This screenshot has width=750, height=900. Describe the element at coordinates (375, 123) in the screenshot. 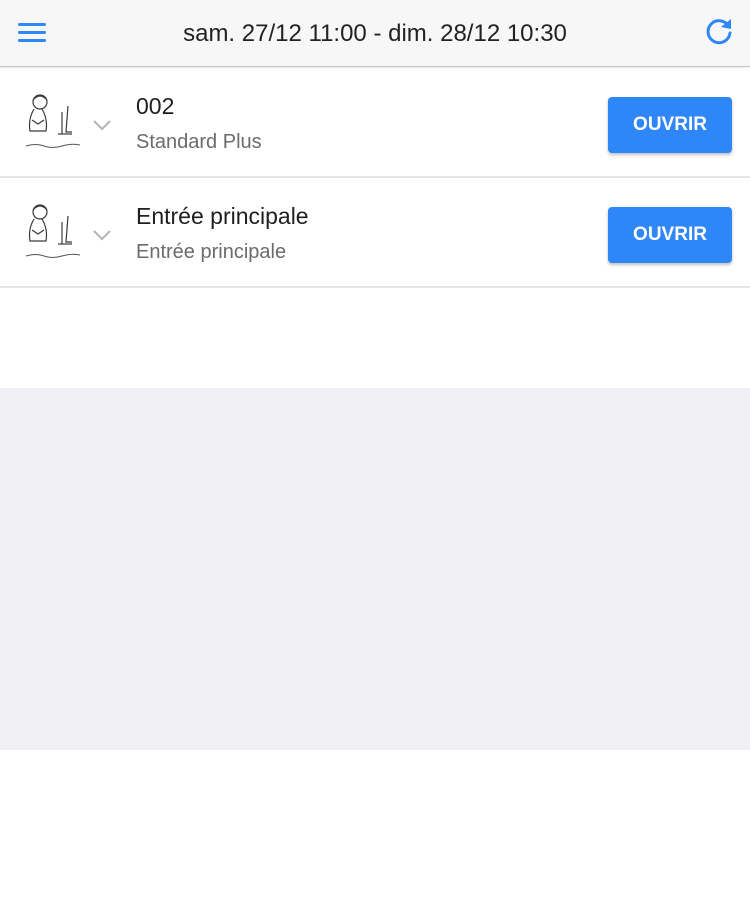

I see `list-item: 002 Standard Plus OUVRIR` at that location.